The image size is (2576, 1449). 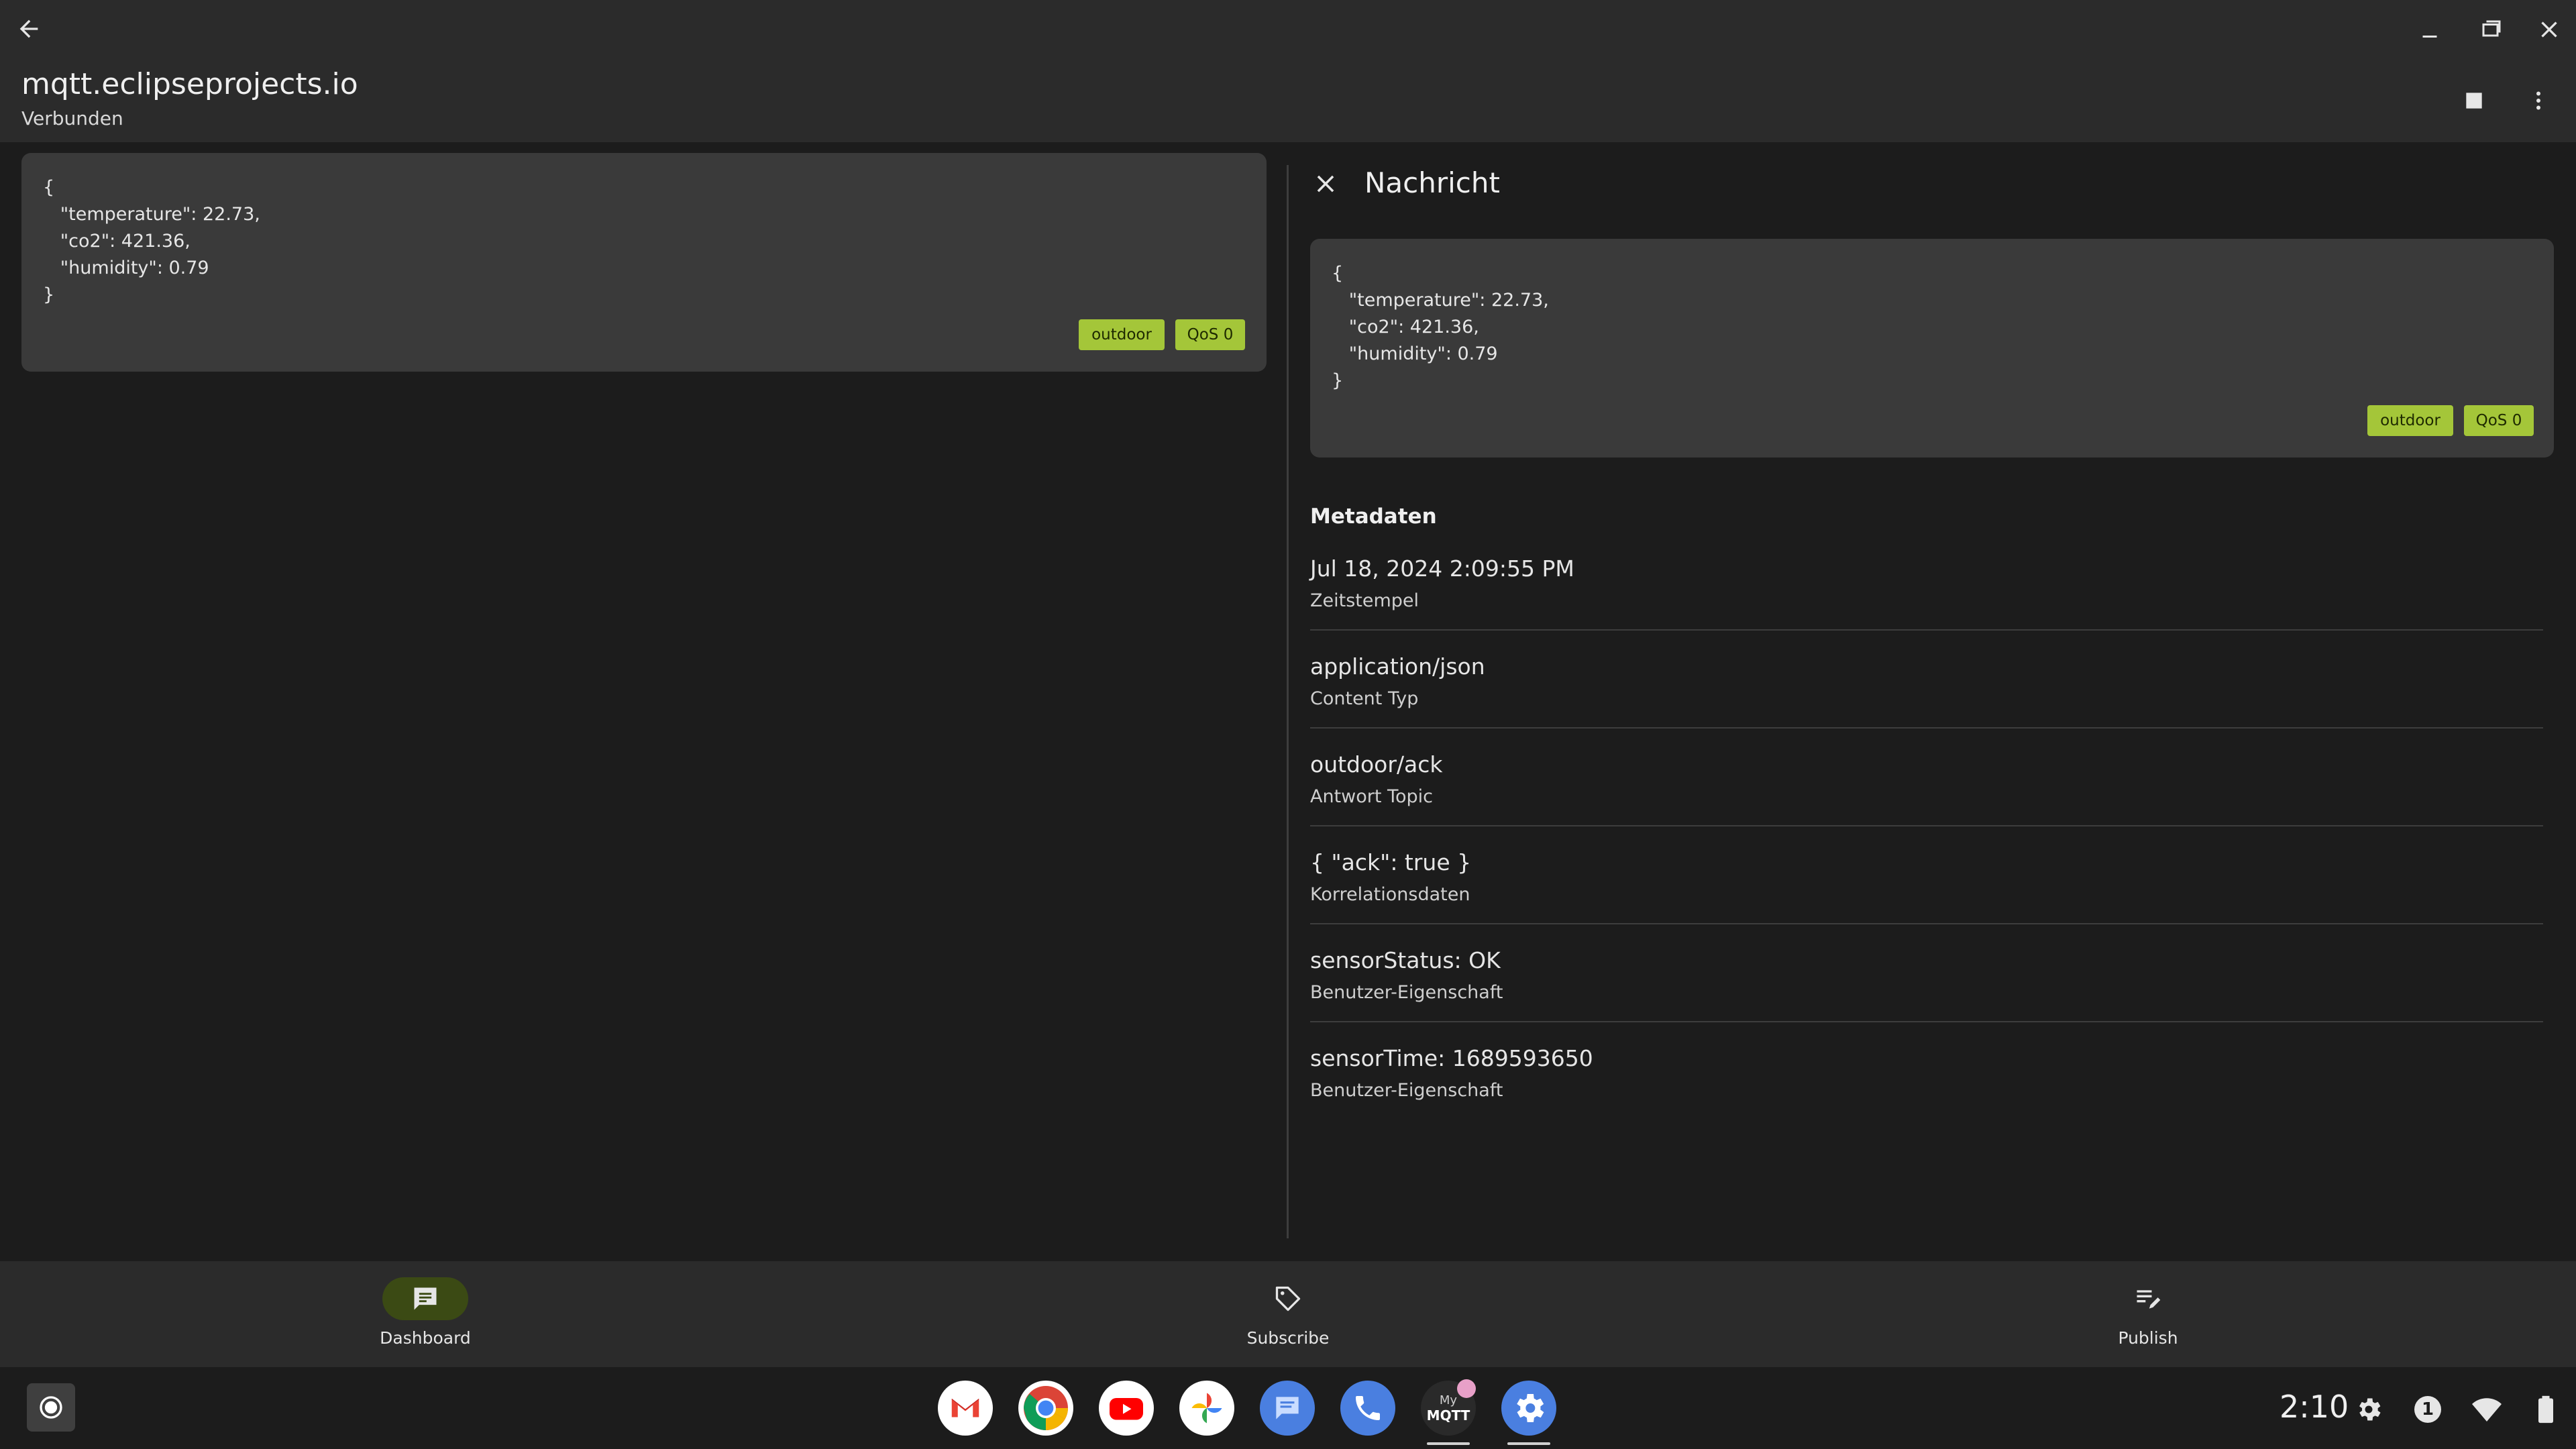 What do you see at coordinates (1288, 71) in the screenshot?
I see `app-bar: mqtt.eclipseprojects.io Verbunden` at bounding box center [1288, 71].